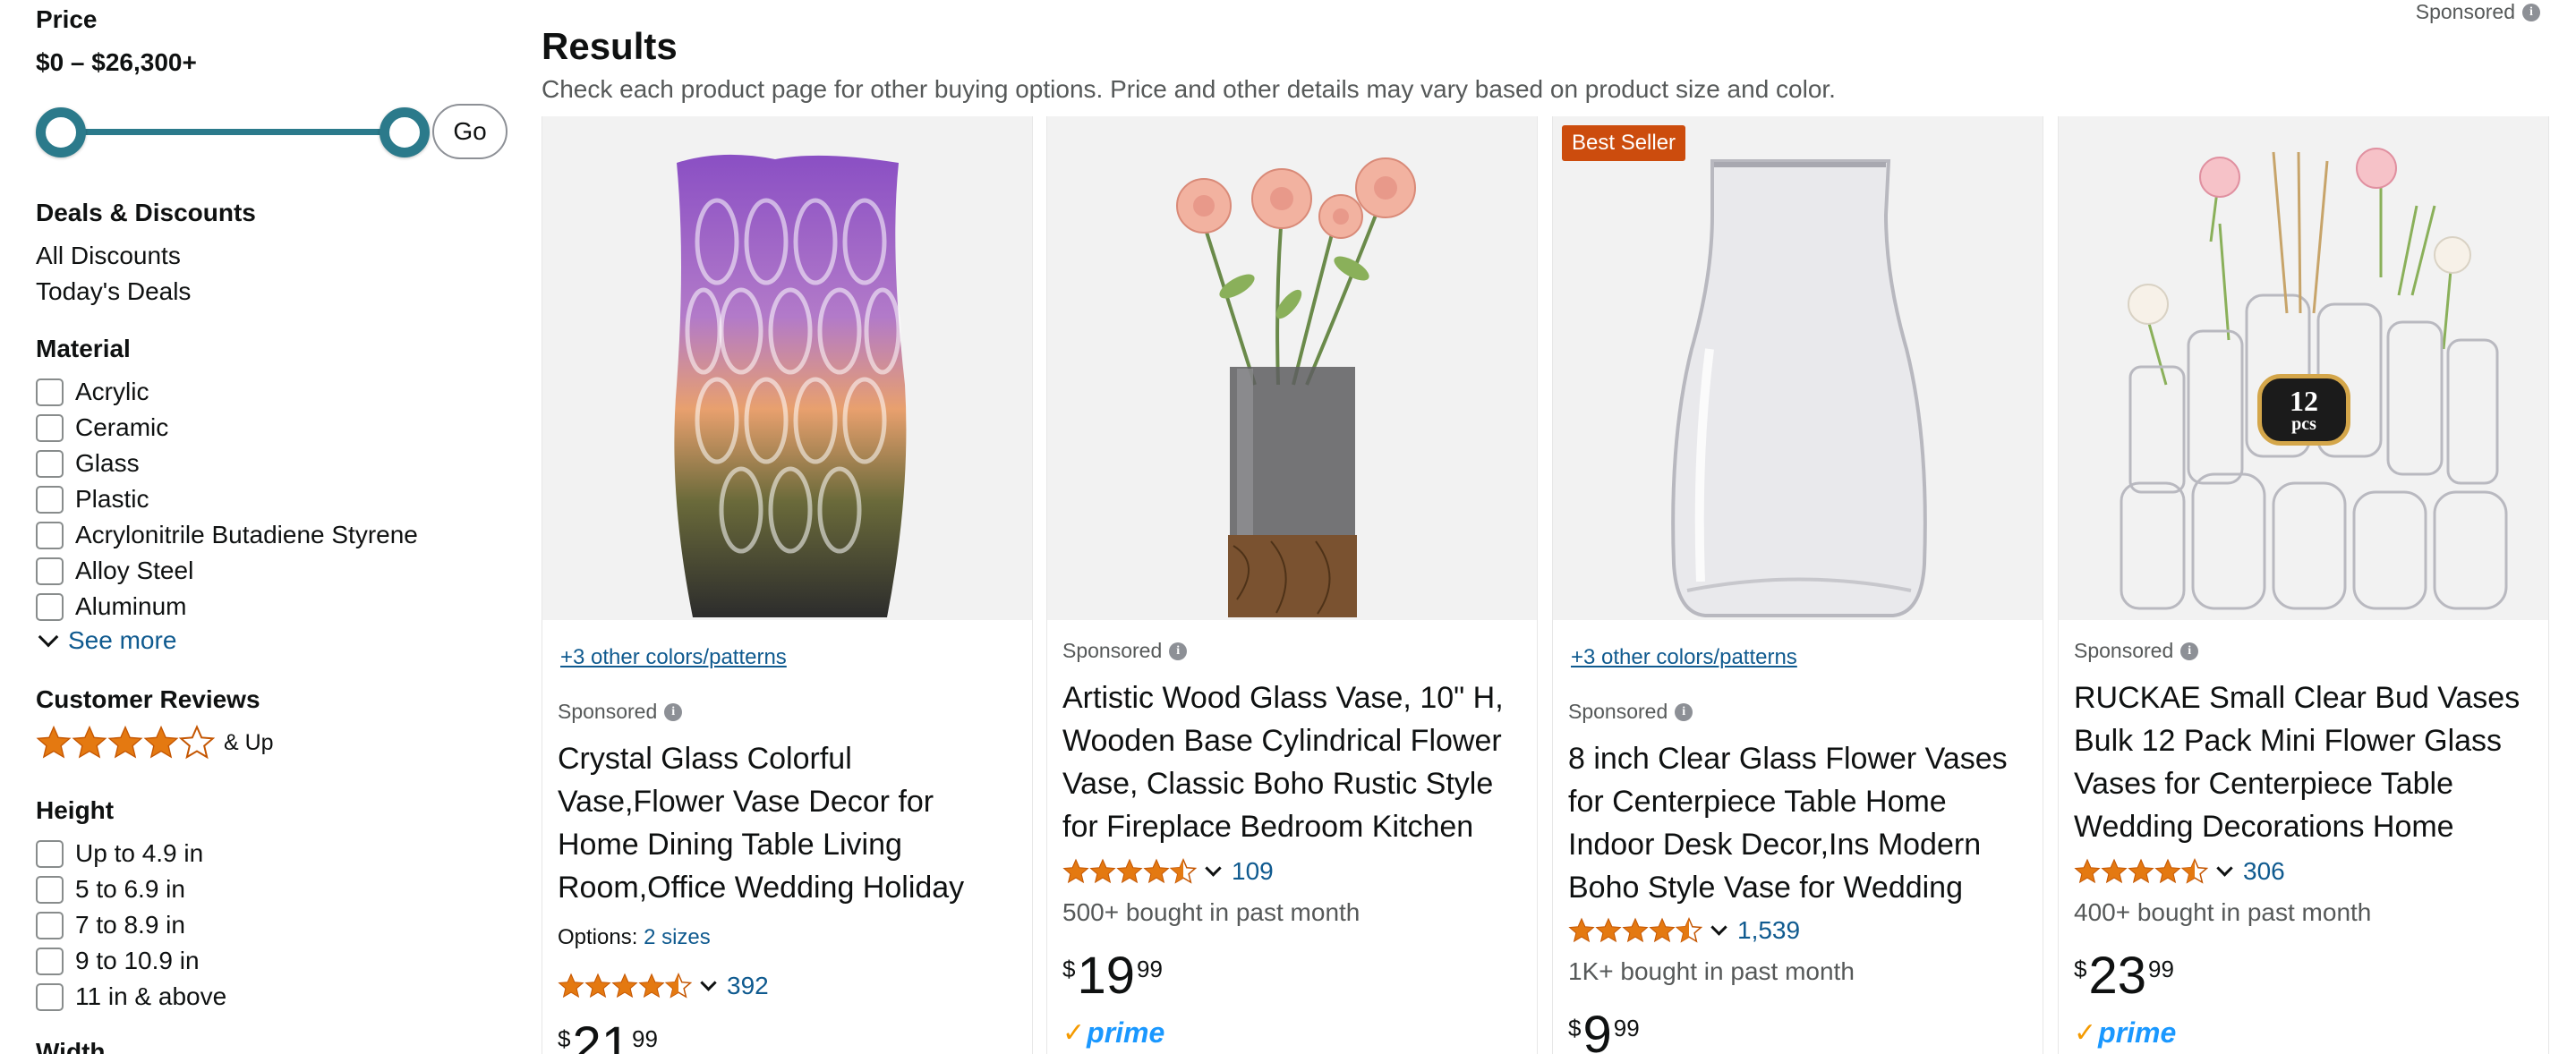  I want to click on material-option: Plastic, so click(92, 499).